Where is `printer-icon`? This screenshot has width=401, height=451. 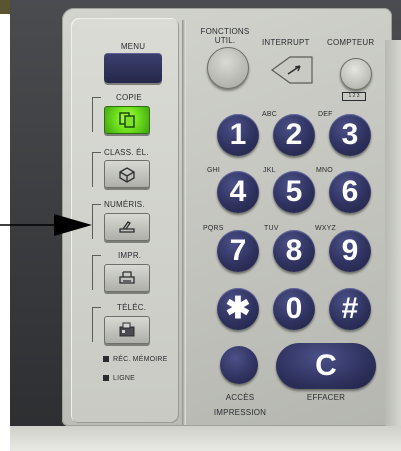
printer-icon is located at coordinates (127, 277).